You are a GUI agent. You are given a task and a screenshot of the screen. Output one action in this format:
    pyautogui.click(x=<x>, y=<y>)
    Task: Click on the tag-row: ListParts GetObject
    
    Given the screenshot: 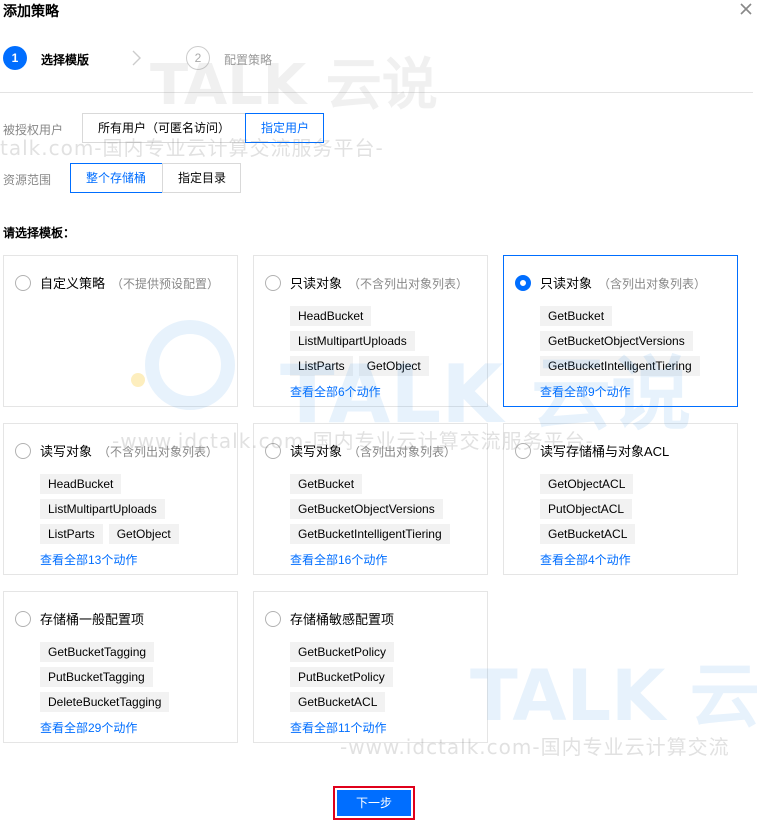 What is the action you would take?
    pyautogui.click(x=387, y=366)
    